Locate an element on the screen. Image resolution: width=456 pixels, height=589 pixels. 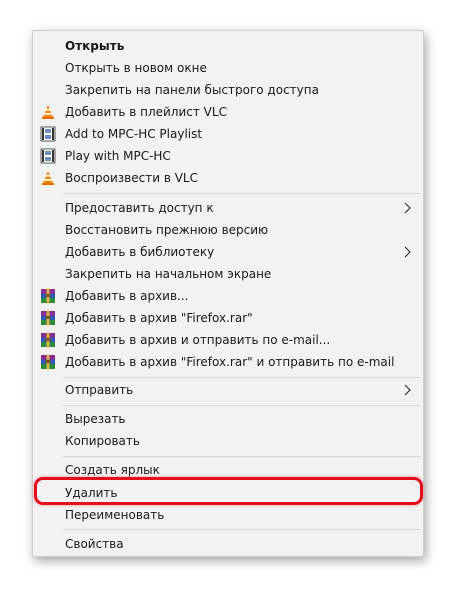
menu-item-label: Добавить в плейлист VLC is located at coordinates (146, 112).